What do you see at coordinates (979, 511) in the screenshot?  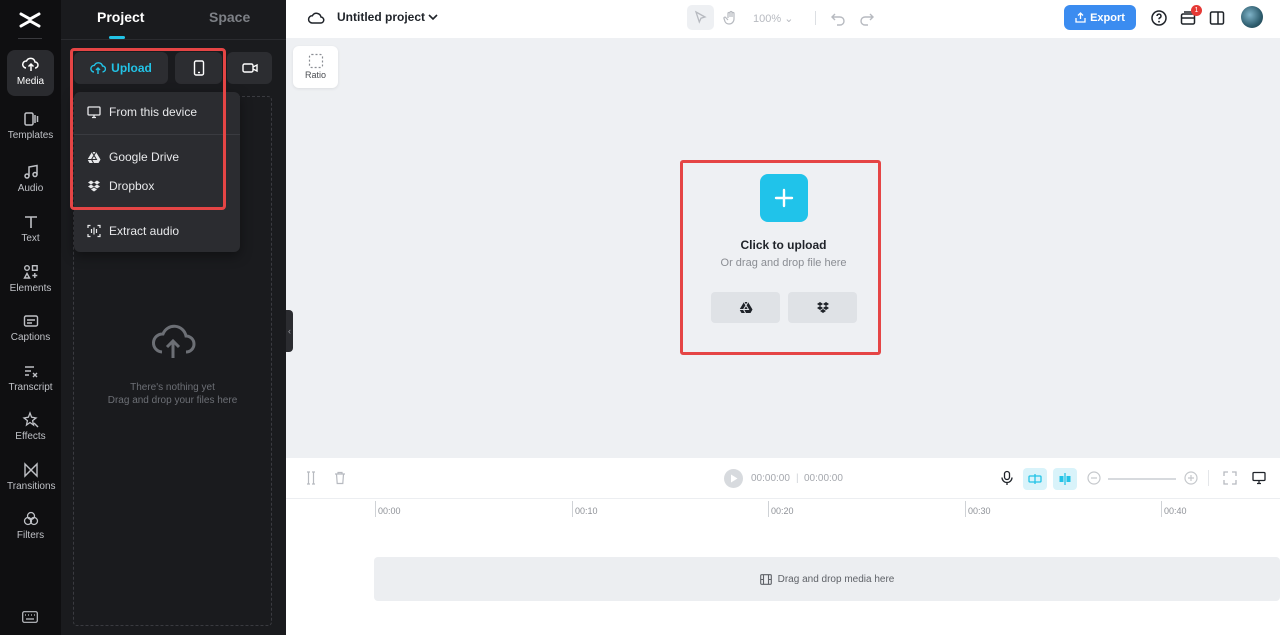 I see `ruler-label: 00:30` at bounding box center [979, 511].